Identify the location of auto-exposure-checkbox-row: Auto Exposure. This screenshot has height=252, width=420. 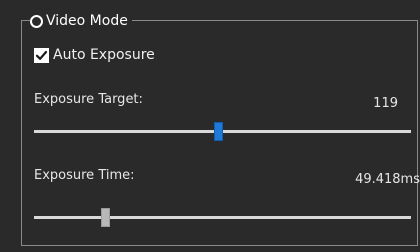
(94, 55).